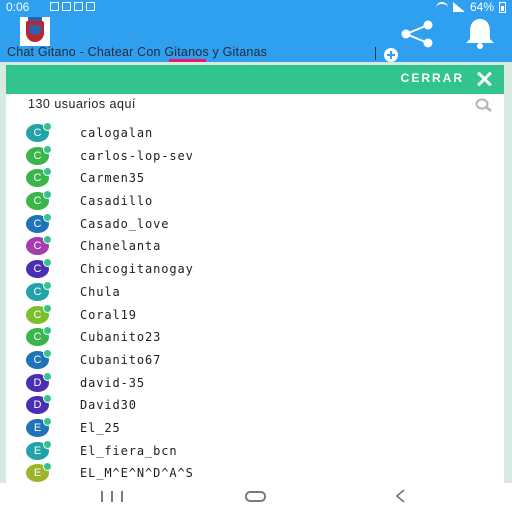 This screenshot has width=512, height=512. What do you see at coordinates (137, 473) in the screenshot?
I see `user-name: EL_M^E^N^D^A^S` at bounding box center [137, 473].